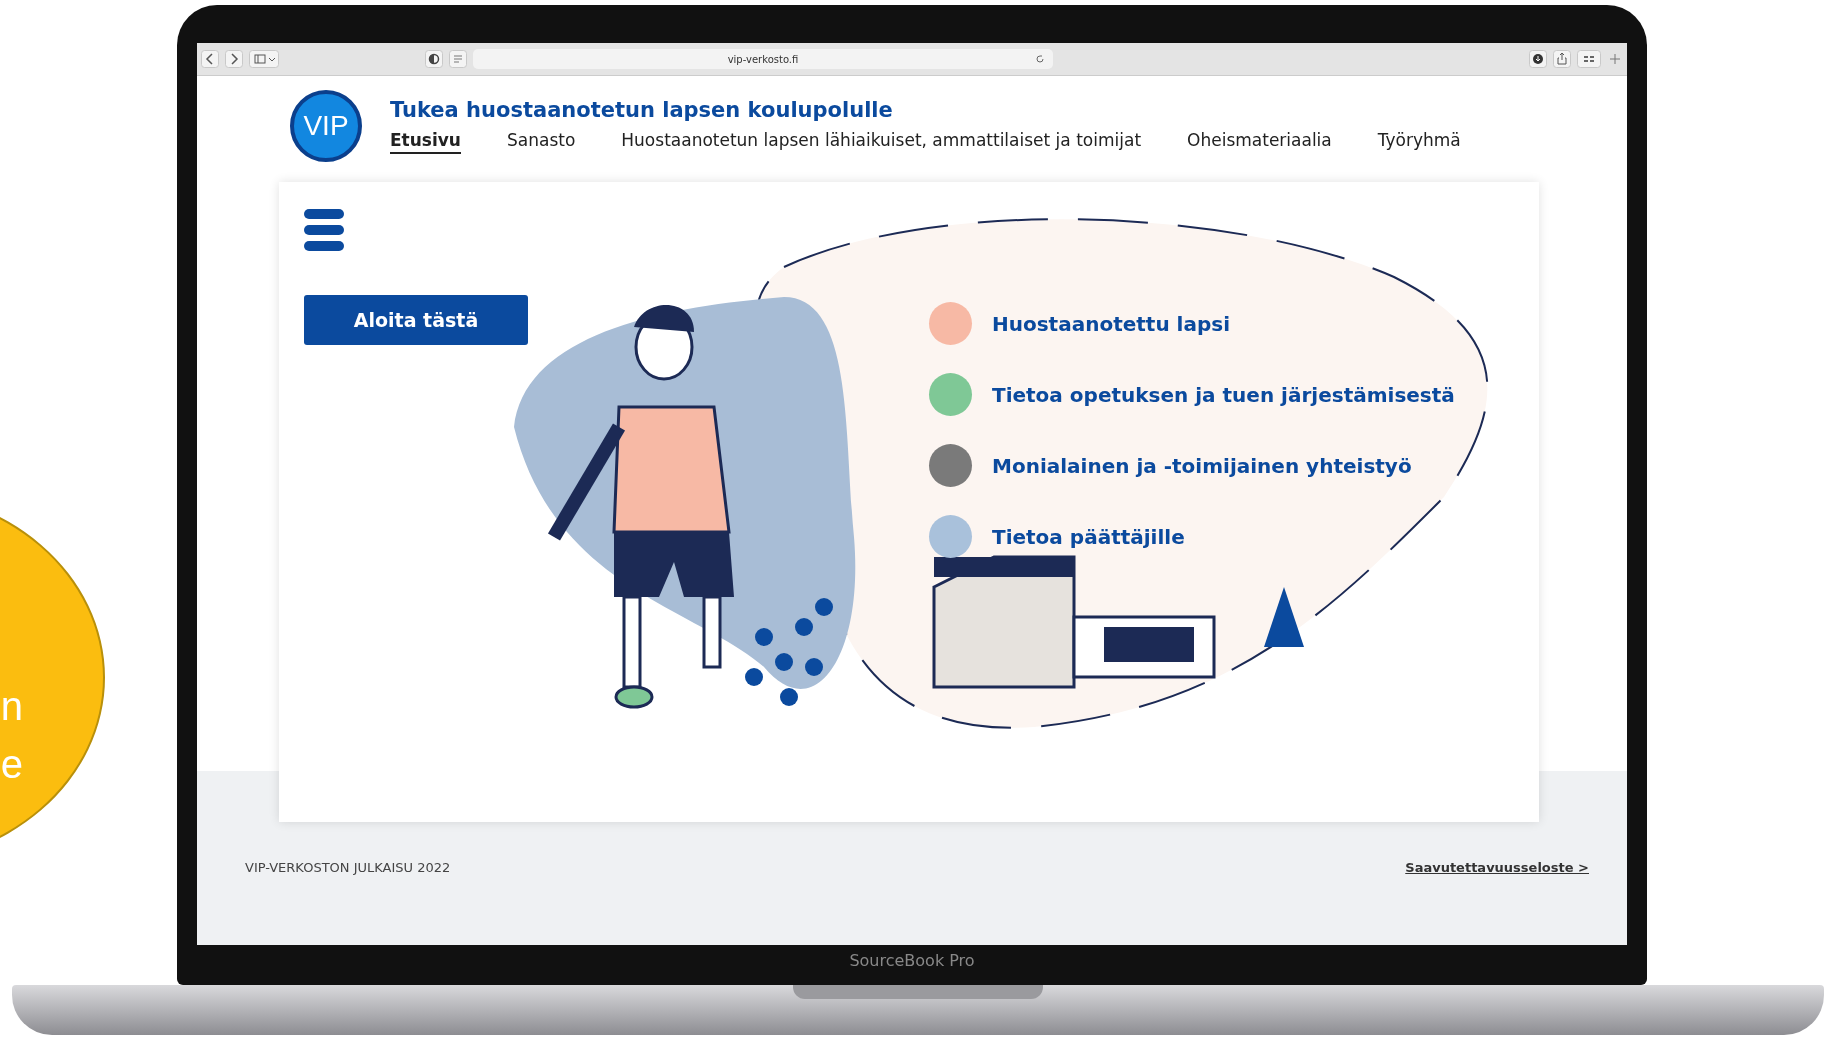 The width and height of the screenshot is (1824, 1046). Describe the element at coordinates (210, 59) in the screenshot. I see `back-icon` at that location.